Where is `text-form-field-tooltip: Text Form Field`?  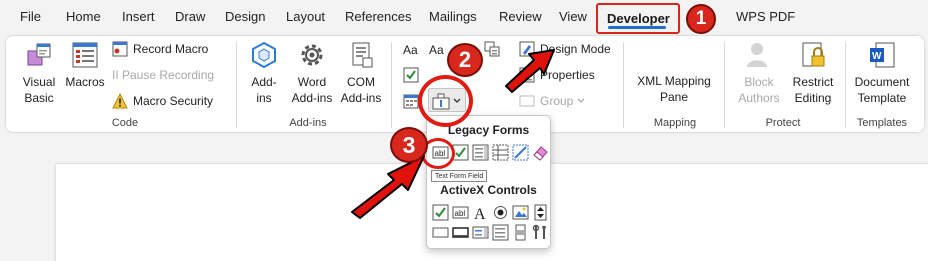 text-form-field-tooltip: Text Form Field is located at coordinates (459, 176).